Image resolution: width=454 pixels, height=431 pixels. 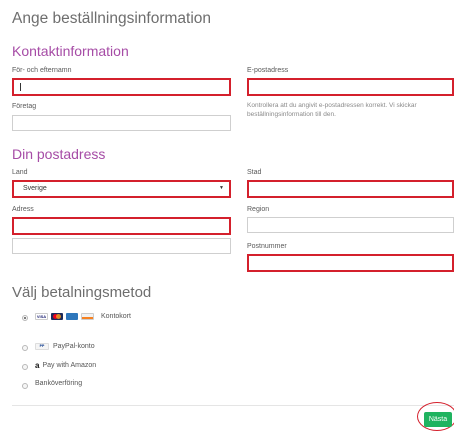 I want to click on address-heading: Din postadress, so click(x=59, y=154).